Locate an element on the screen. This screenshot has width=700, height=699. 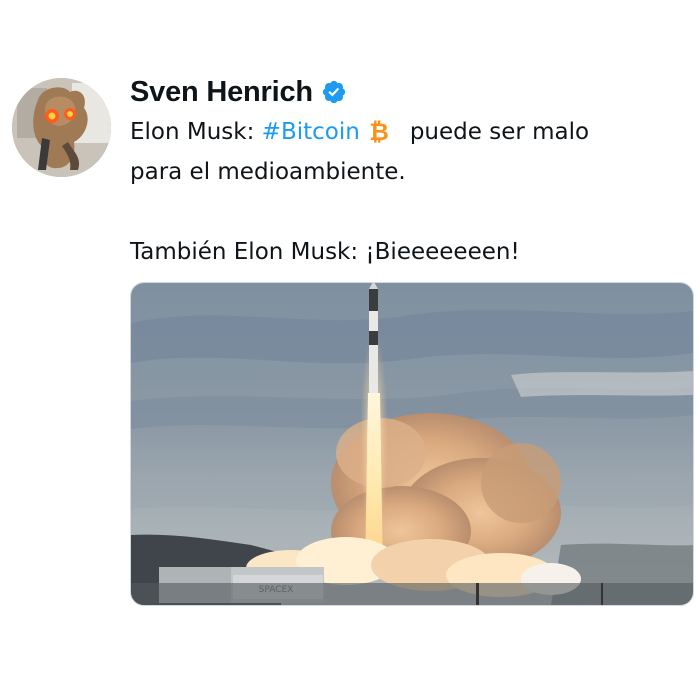
bitcoin-icon: ₿ is located at coordinates (379, 131).